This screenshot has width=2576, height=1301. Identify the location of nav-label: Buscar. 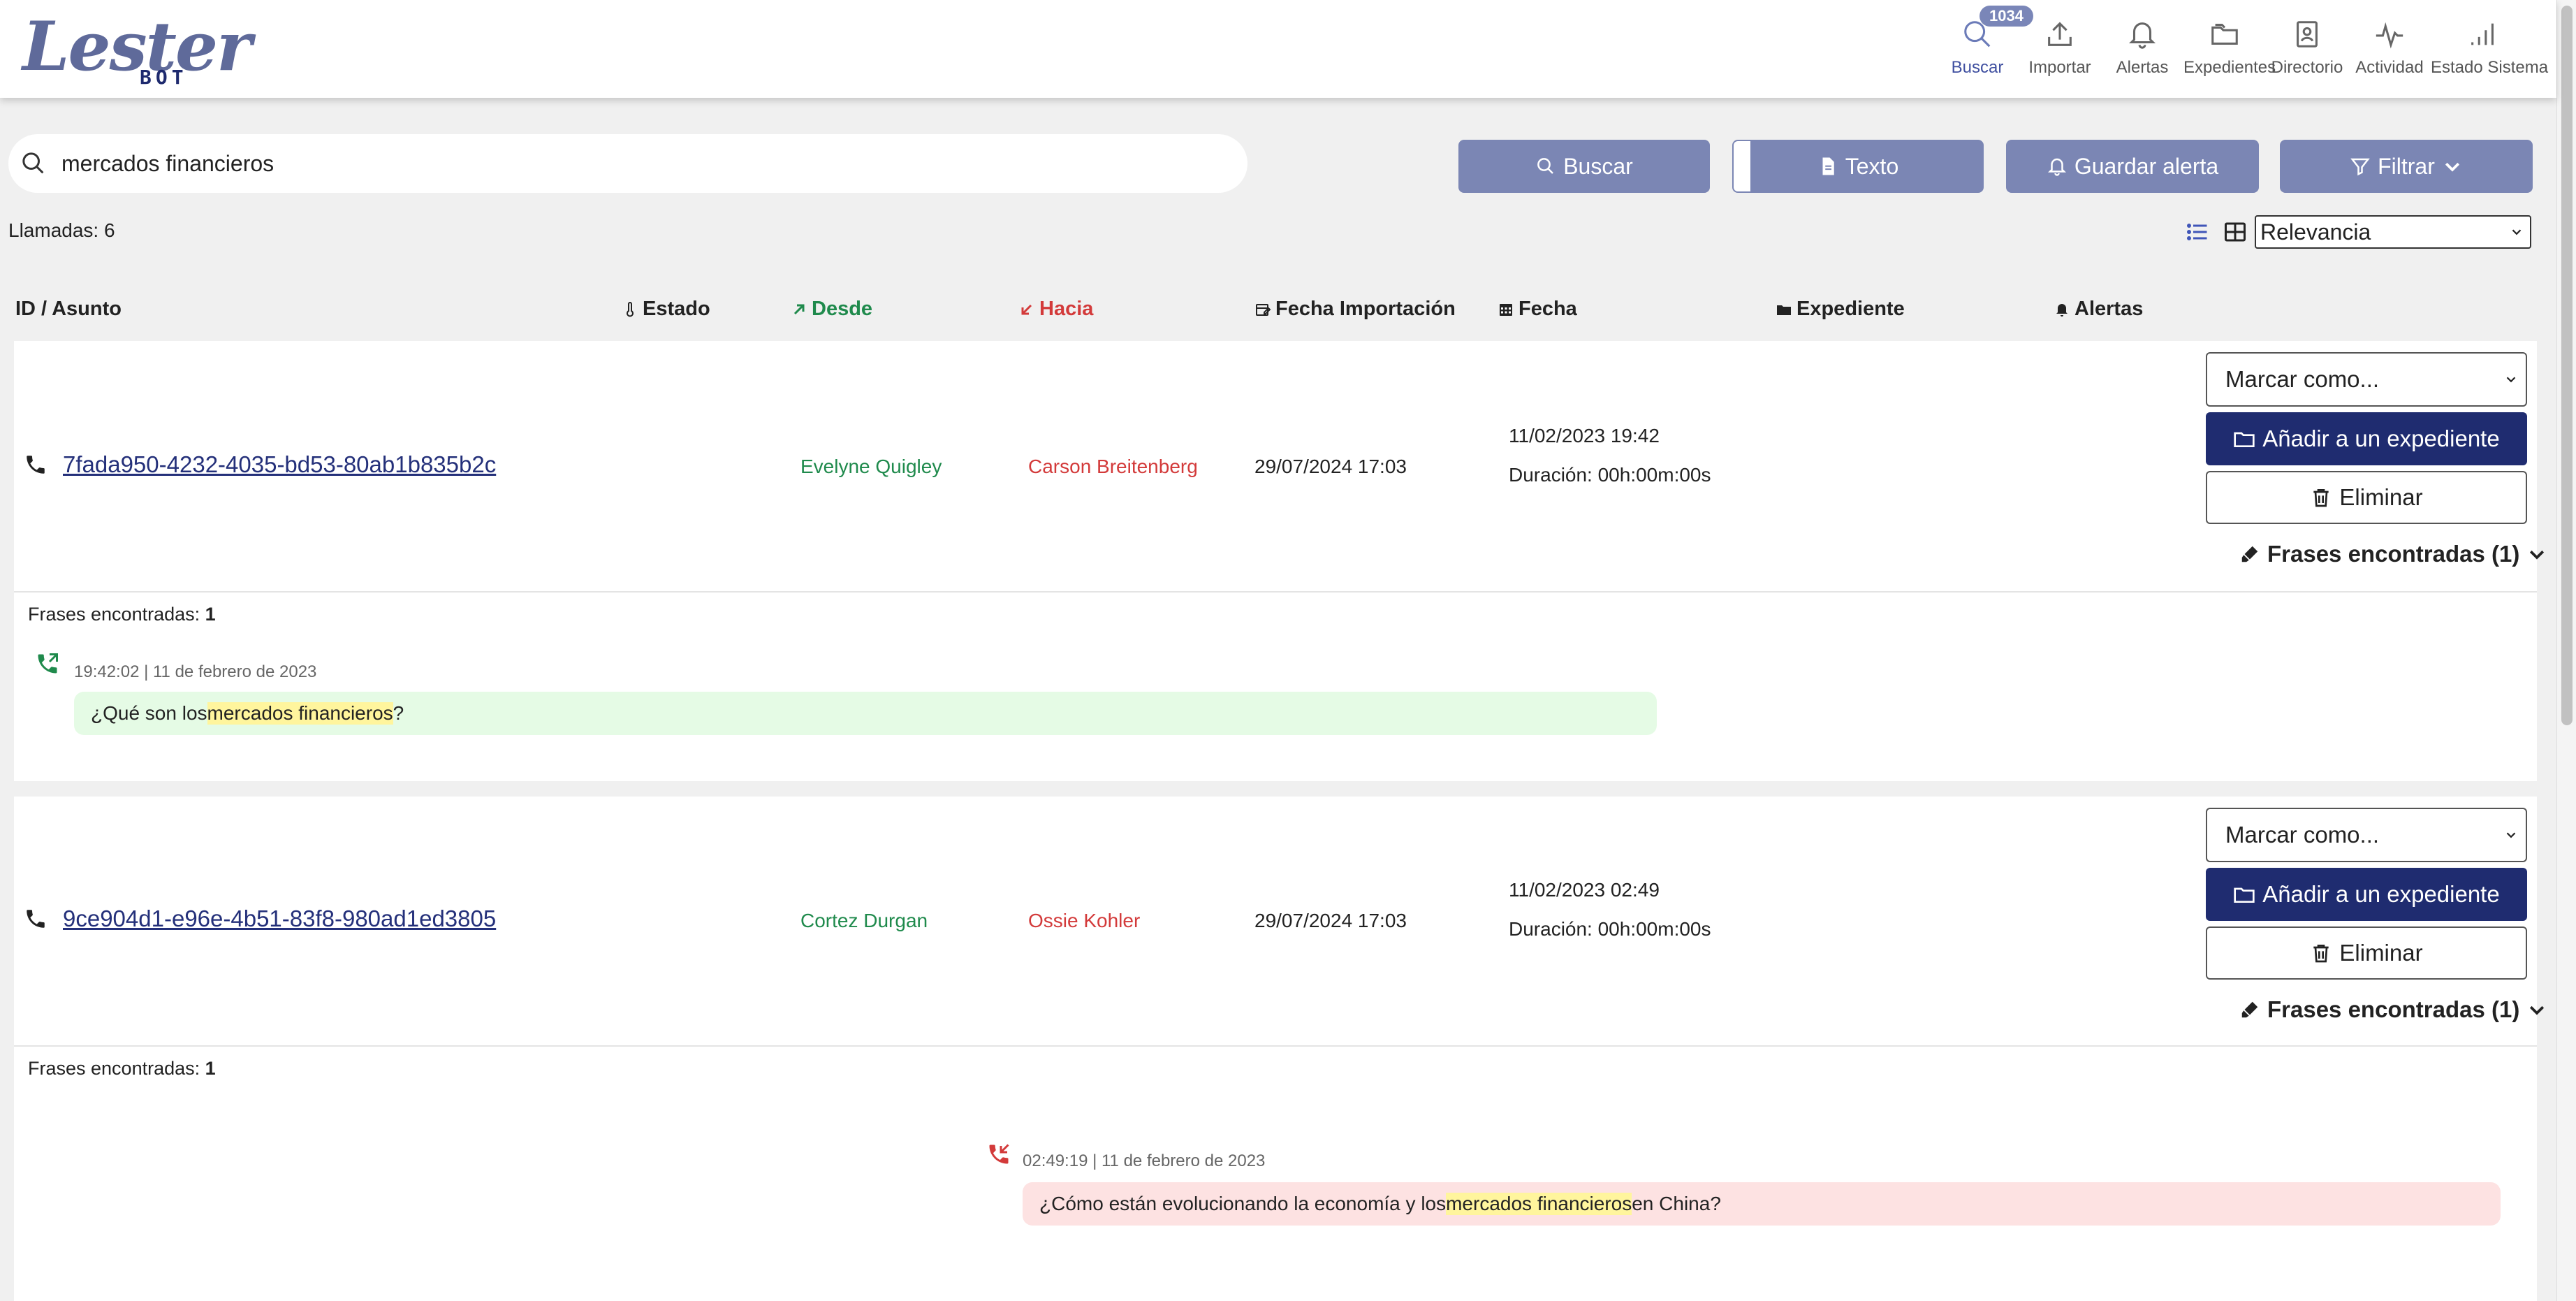
(1977, 67).